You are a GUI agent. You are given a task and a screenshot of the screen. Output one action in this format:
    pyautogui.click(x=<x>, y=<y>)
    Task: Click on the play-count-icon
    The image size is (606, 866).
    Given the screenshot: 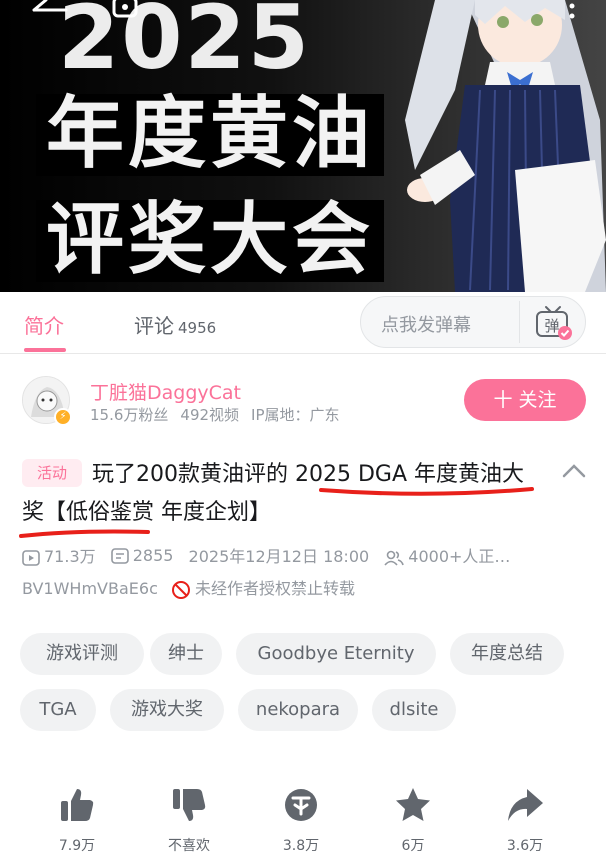 What is the action you would take?
    pyautogui.click(x=31, y=557)
    